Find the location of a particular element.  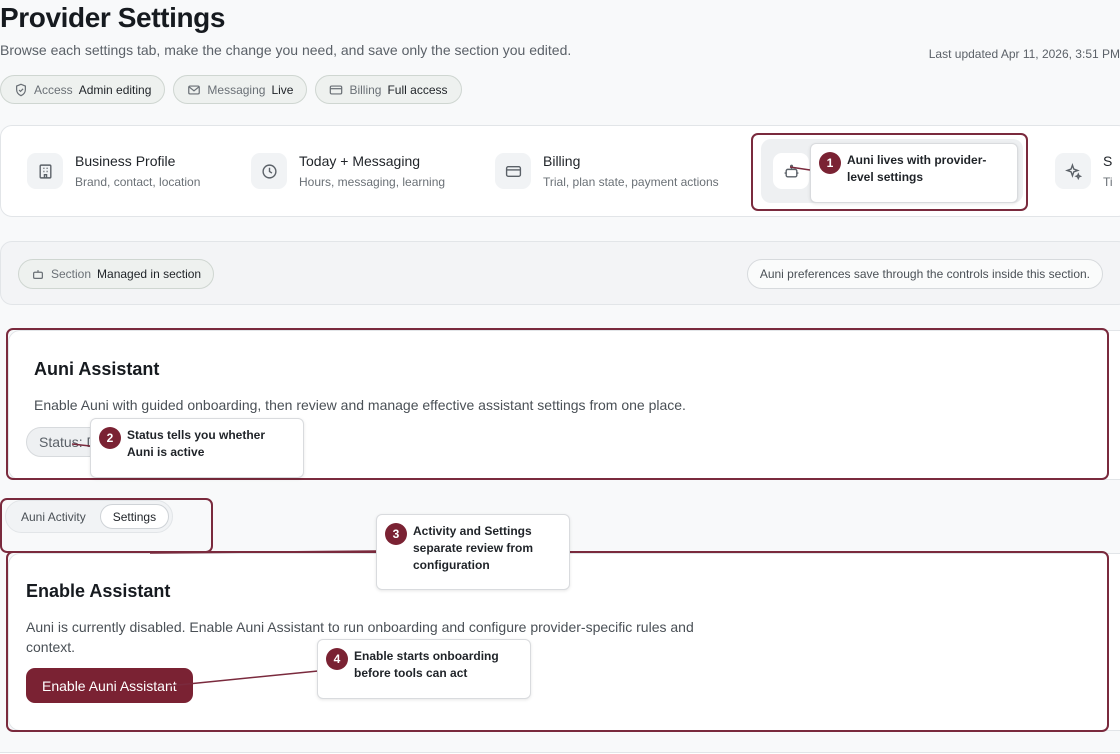

chip-label: Billing is located at coordinates (365, 89).